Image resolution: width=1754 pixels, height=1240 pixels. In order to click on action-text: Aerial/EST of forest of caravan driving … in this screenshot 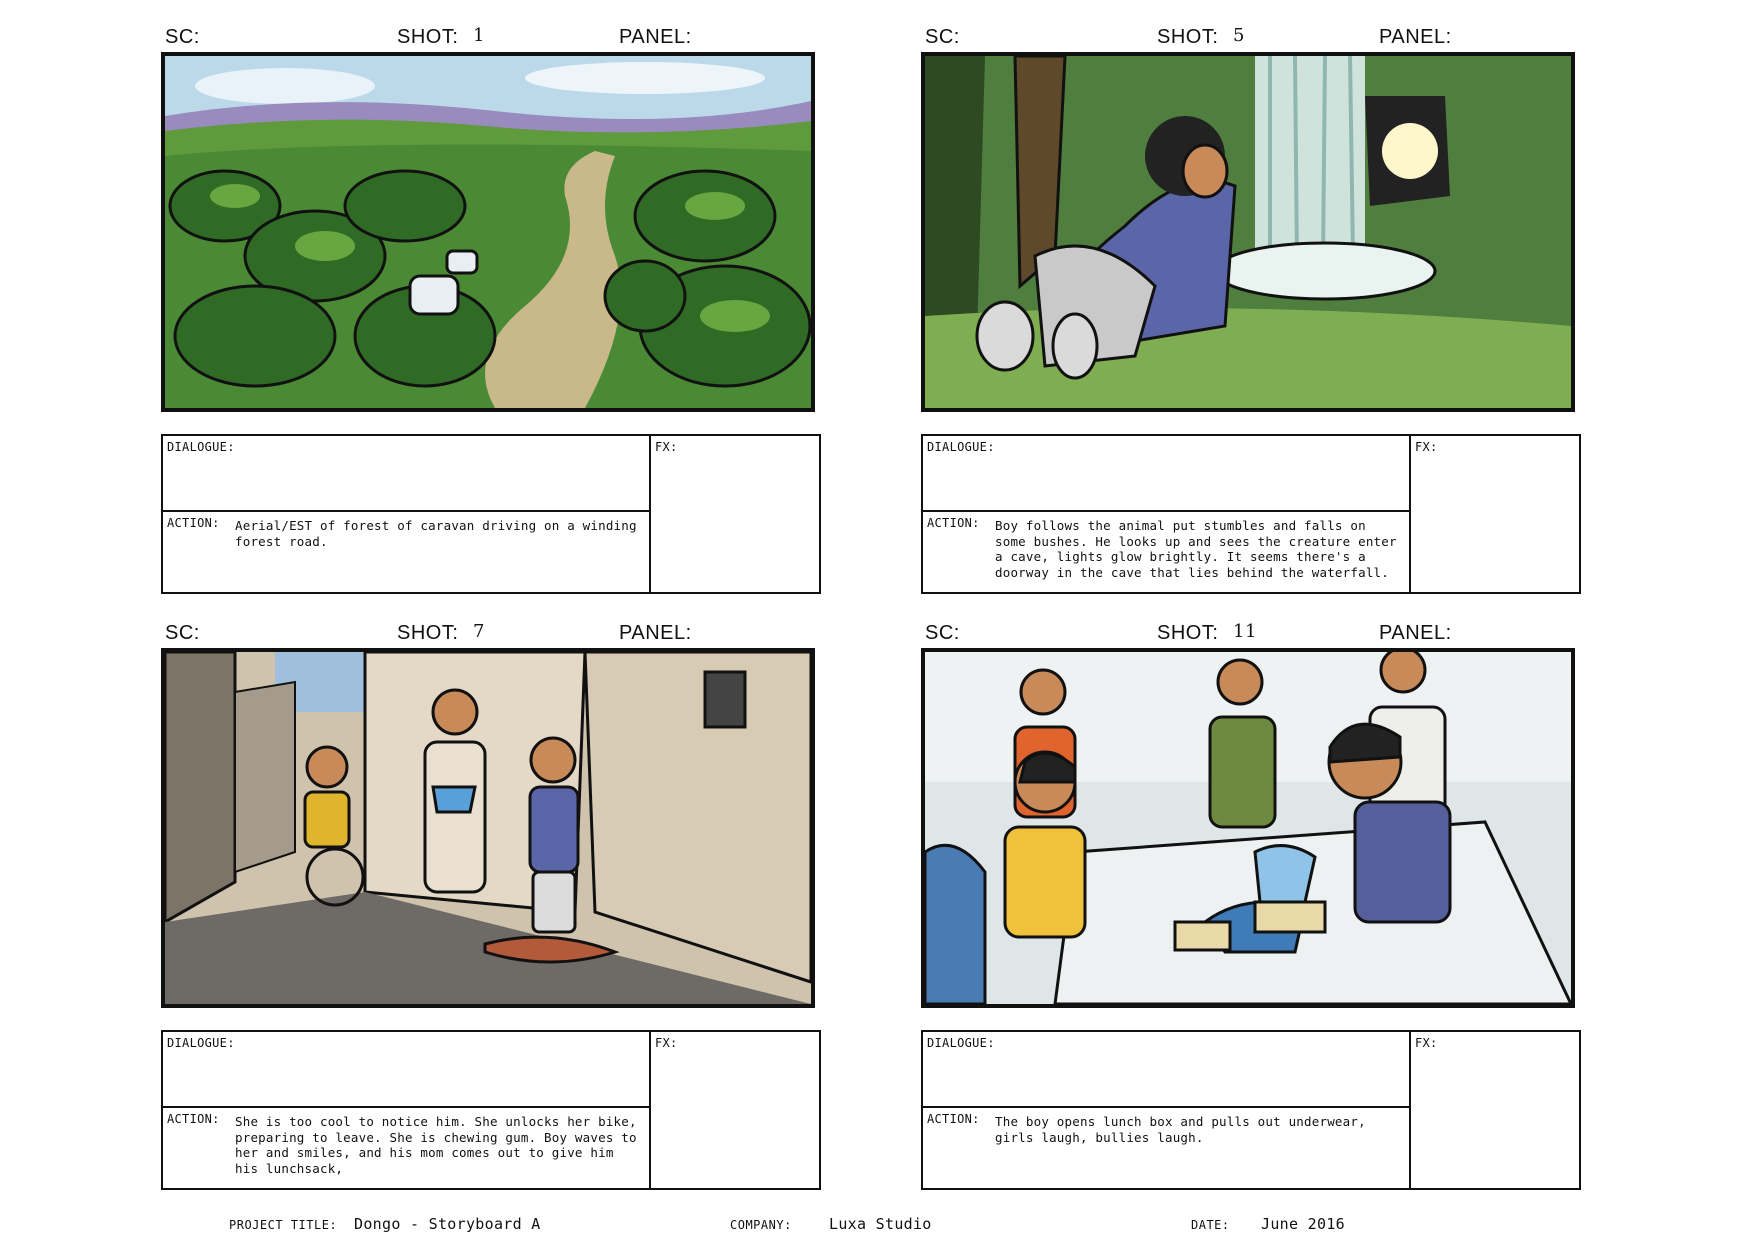, I will do `click(436, 533)`.